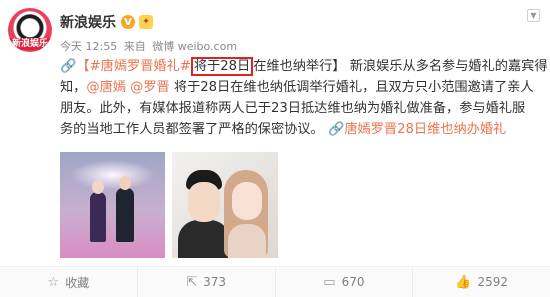  Describe the element at coordinates (204, 202) in the screenshot. I see `man-face` at that location.